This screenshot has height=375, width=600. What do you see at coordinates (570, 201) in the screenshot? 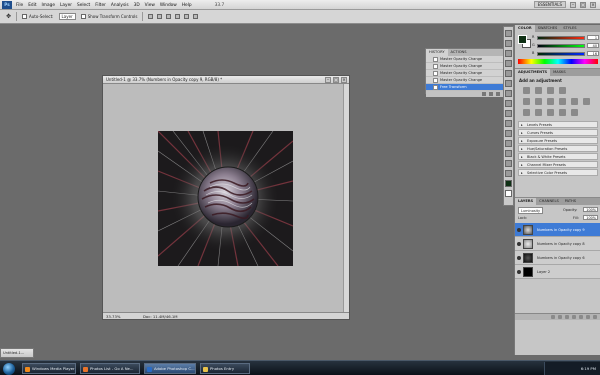
I see `tab-paths: PATHS` at bounding box center [570, 201].